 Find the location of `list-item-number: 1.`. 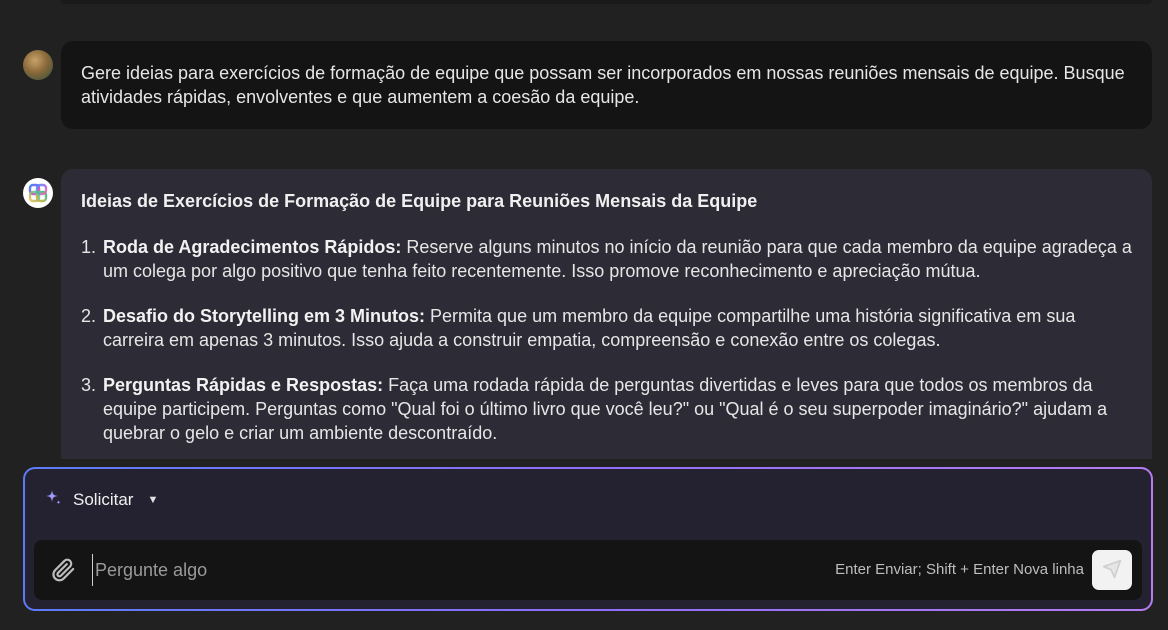

list-item-number: 1. is located at coordinates (89, 247).